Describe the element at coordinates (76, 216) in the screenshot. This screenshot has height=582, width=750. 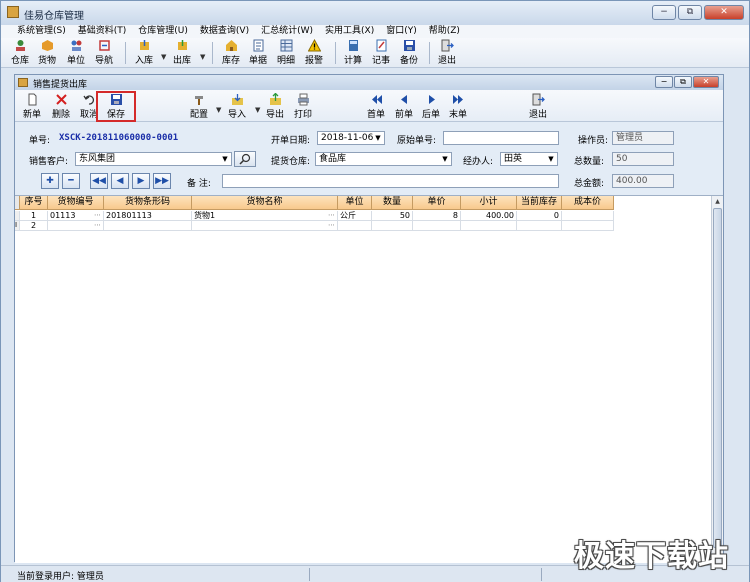
I see `cell-goods-code: 01113 ⋯` at that location.